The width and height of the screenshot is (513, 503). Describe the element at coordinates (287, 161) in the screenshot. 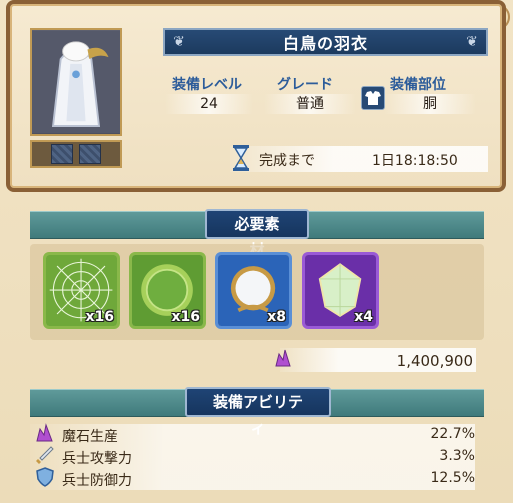

I see `completion-label: 完成まで` at that location.